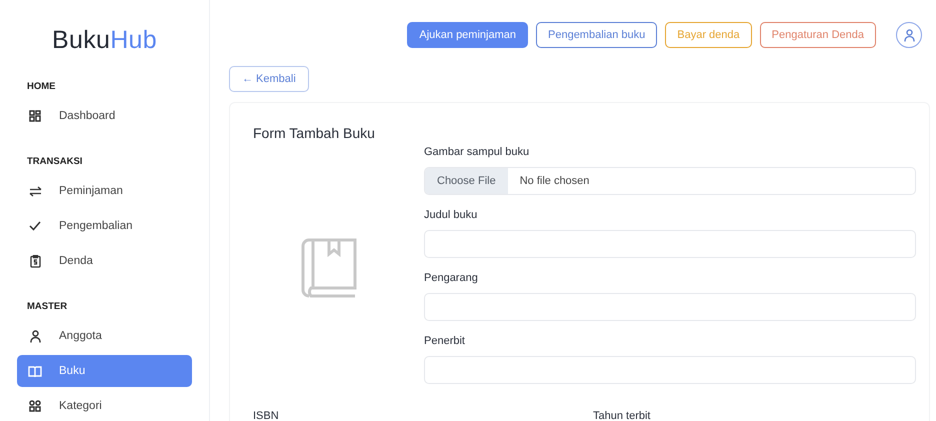 The width and height of the screenshot is (936, 421). I want to click on open-book-icon, so click(35, 371).